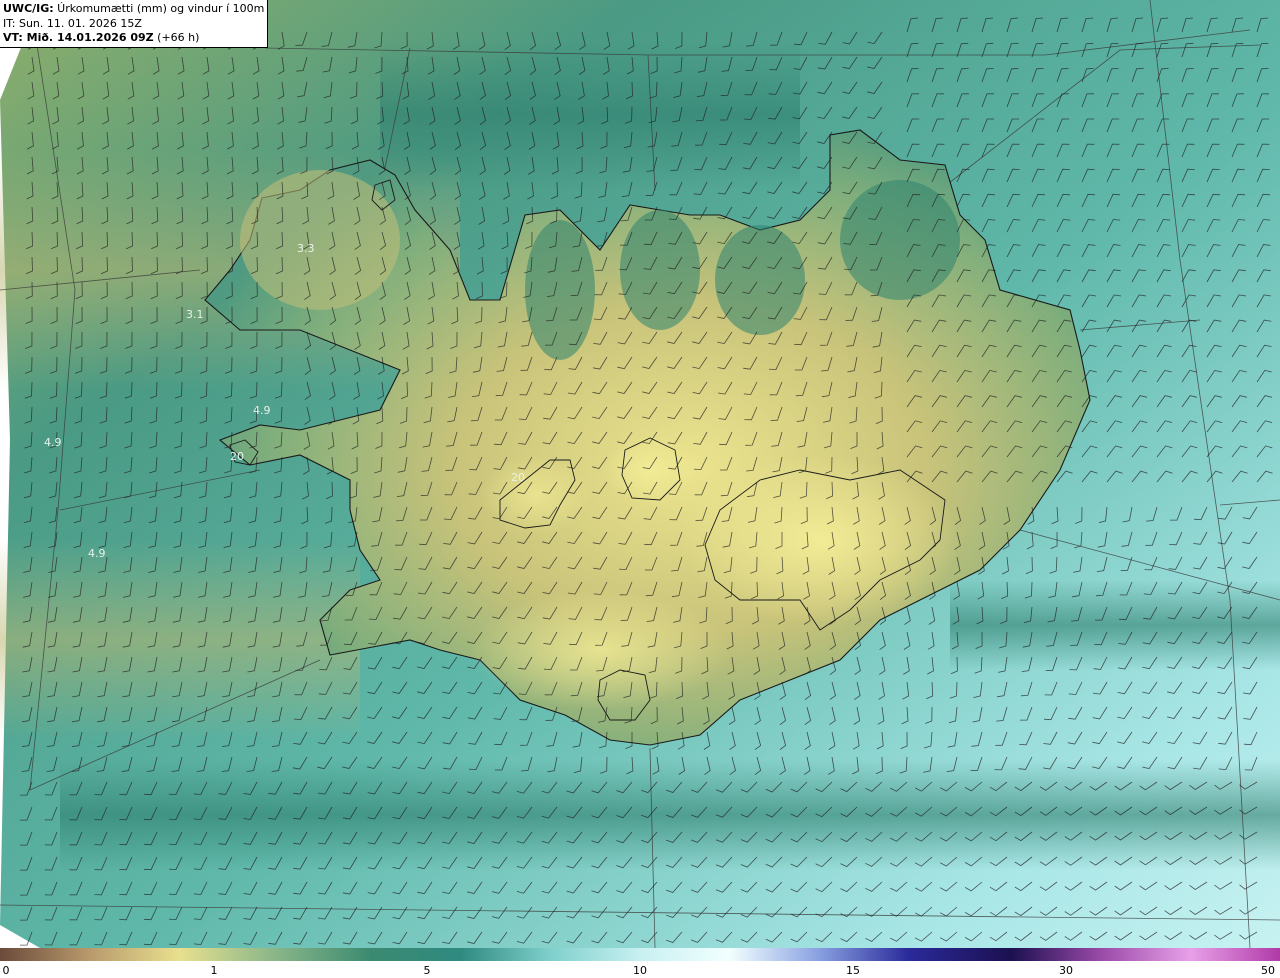  Describe the element at coordinates (1066, 970) in the screenshot. I see `colorbar-tick-label: 30` at that location.